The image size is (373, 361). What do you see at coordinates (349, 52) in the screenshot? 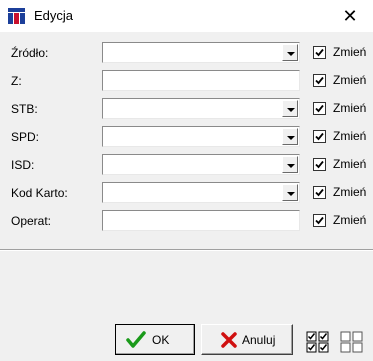
I see `zrodlo-change-label: Zmień` at bounding box center [349, 52].